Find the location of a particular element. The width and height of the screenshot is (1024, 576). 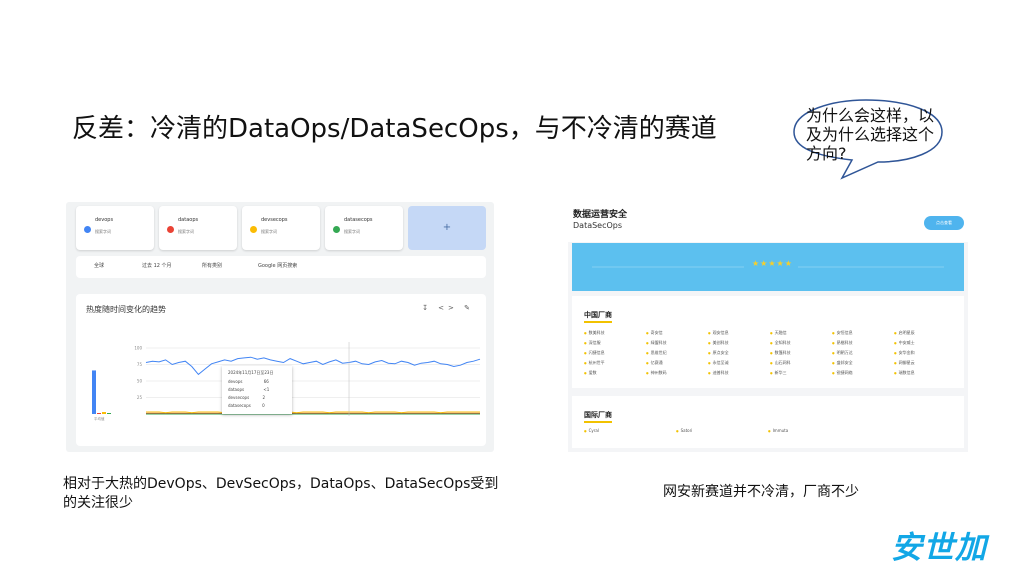

vendor-item: 绿盟科技 is located at coordinates (656, 343).